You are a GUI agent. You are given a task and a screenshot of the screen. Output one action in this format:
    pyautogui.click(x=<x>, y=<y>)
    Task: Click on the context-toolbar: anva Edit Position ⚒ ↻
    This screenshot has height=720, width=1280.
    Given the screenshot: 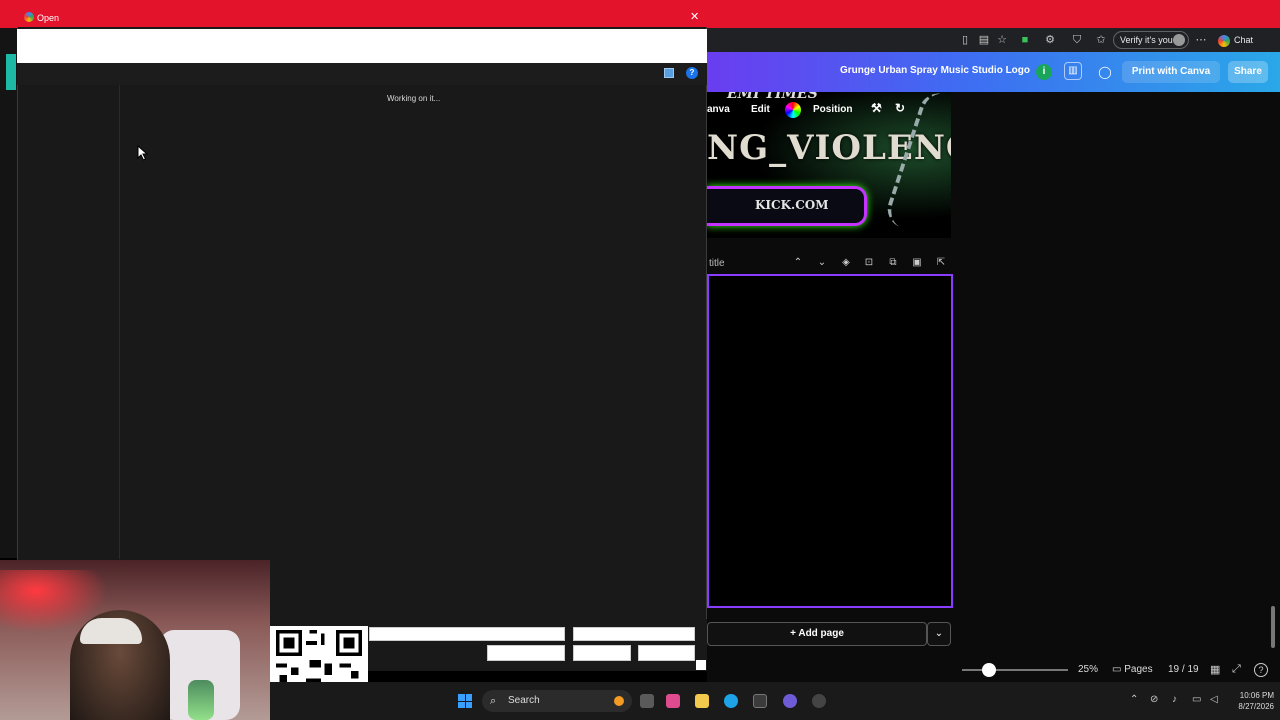 What is the action you would take?
    pyautogui.click(x=812, y=109)
    